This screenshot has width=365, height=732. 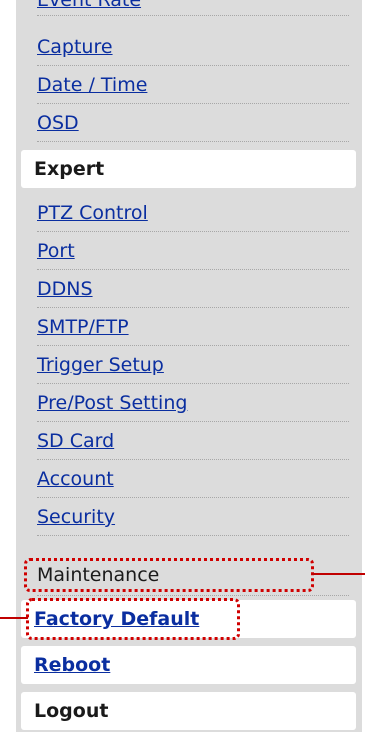 What do you see at coordinates (193, 479) in the screenshot?
I see `menu-link-account: Account` at bounding box center [193, 479].